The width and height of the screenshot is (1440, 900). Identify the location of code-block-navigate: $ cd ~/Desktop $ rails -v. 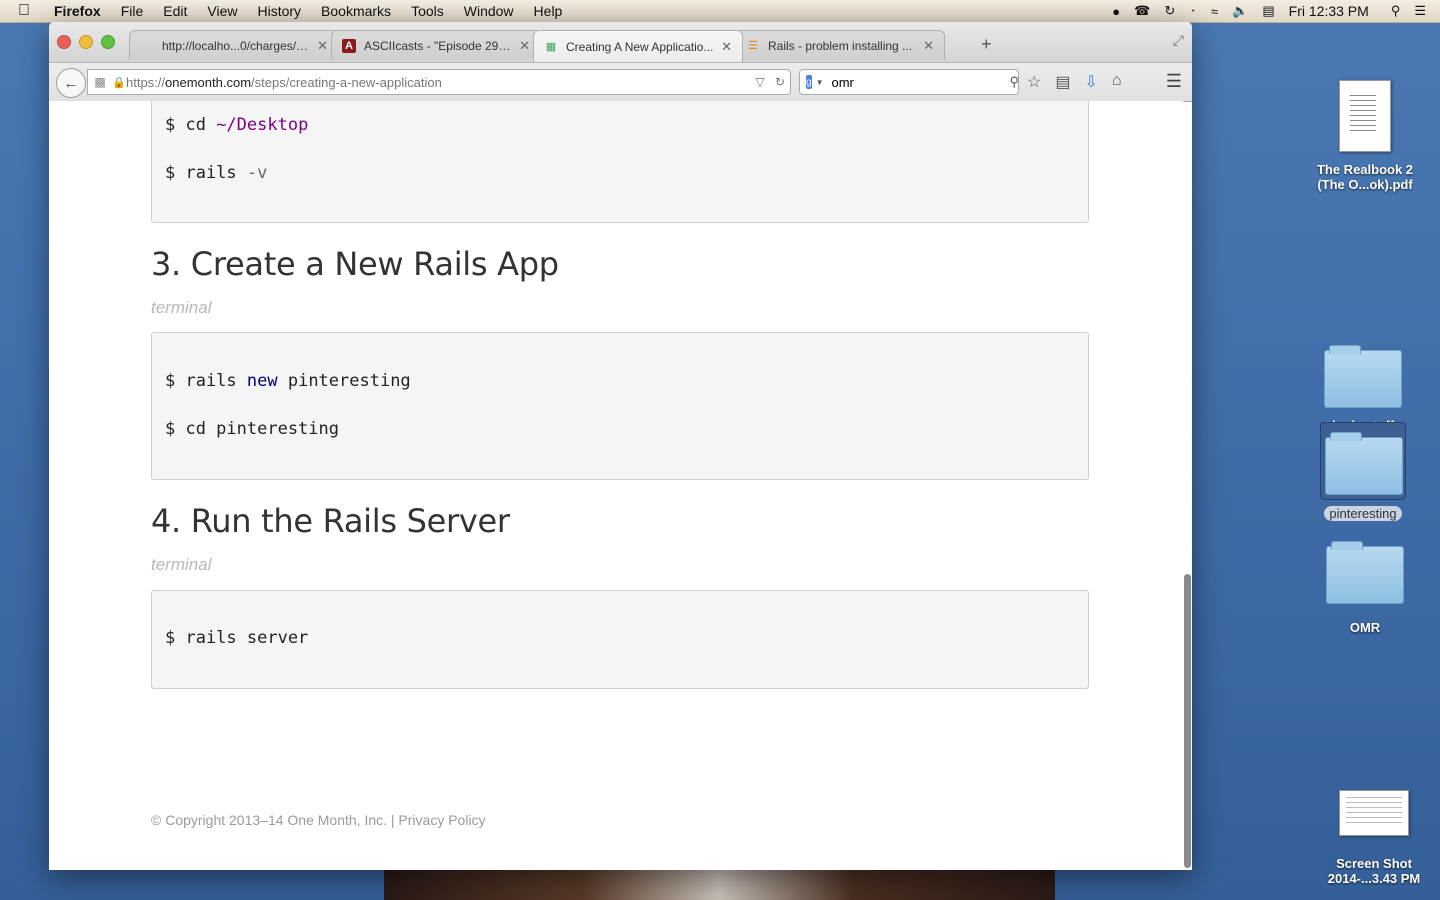
(620, 162).